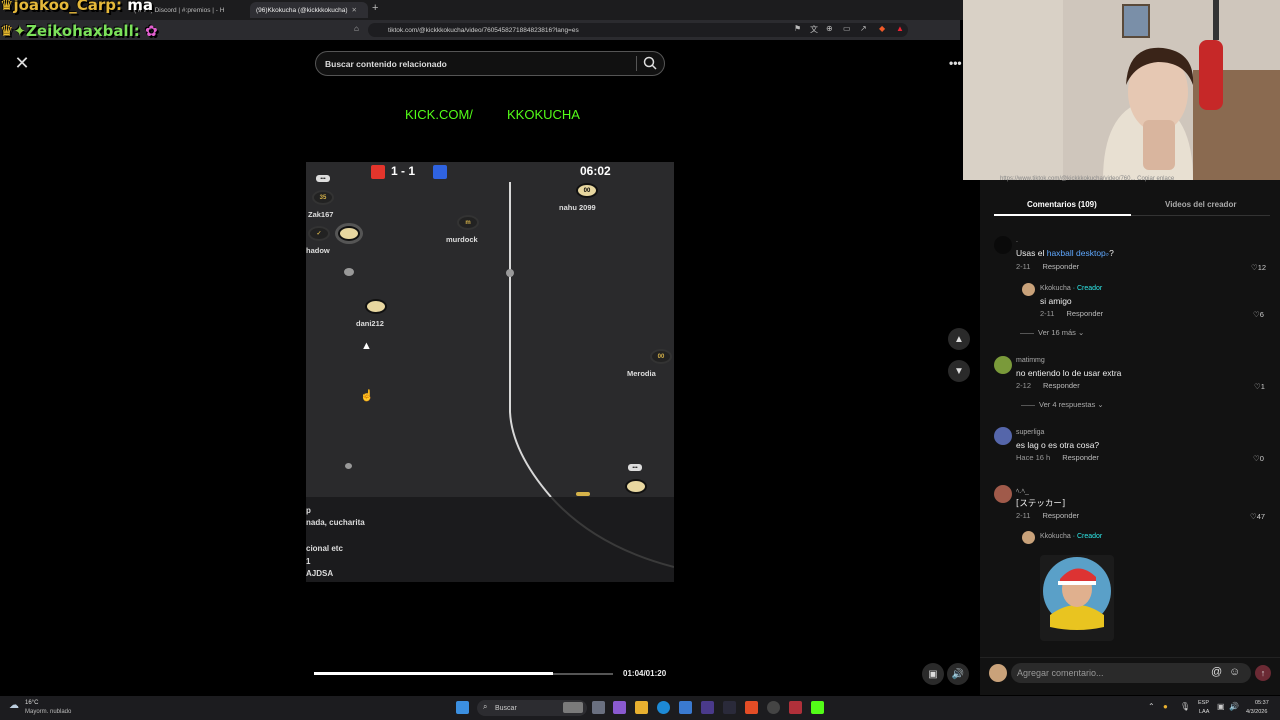  I want to click on like-button: ♡6, so click(1258, 314).